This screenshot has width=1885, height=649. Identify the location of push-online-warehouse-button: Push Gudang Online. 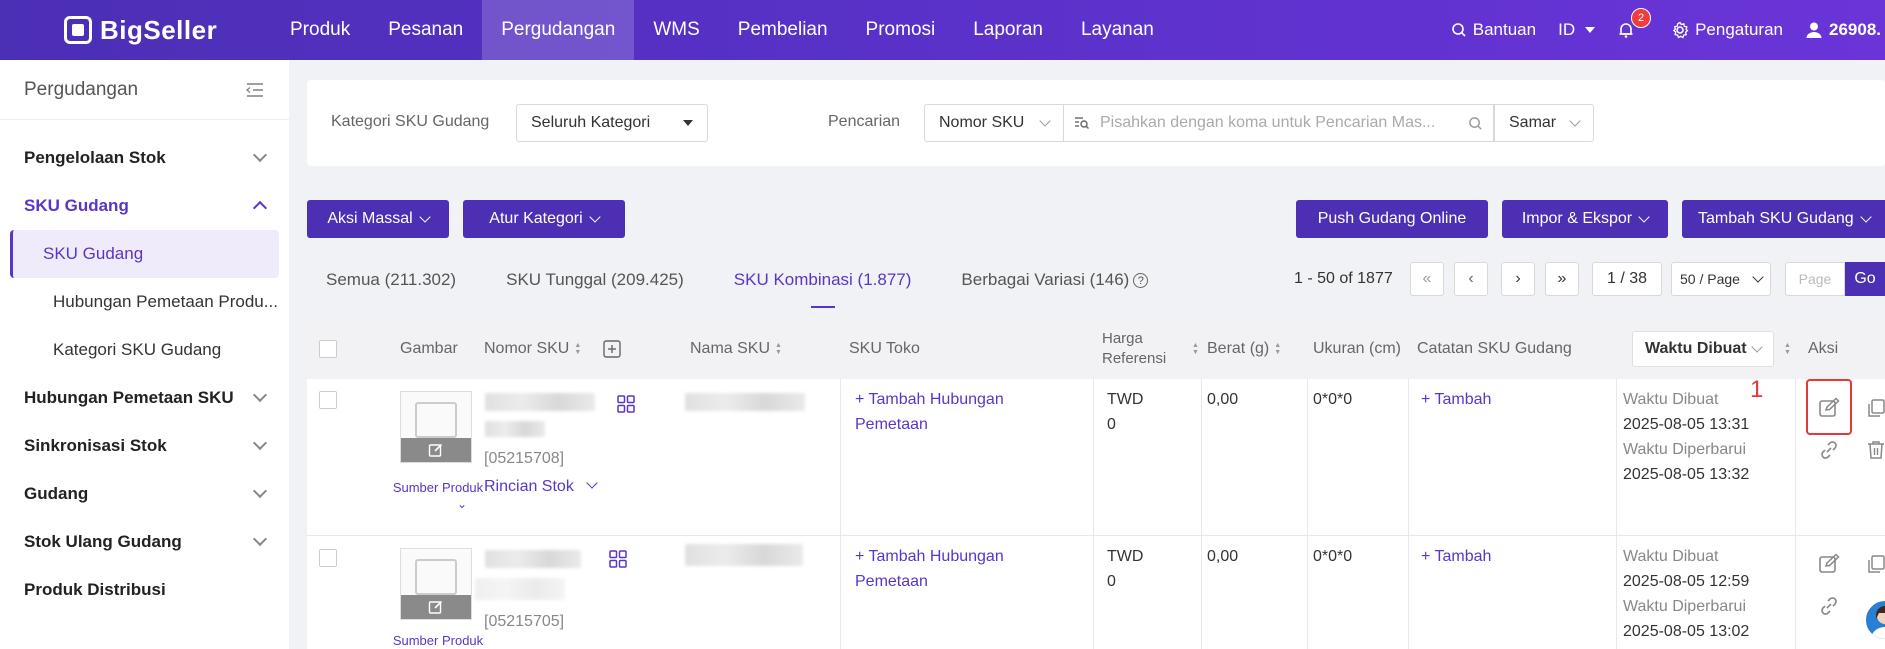
(1392, 219).